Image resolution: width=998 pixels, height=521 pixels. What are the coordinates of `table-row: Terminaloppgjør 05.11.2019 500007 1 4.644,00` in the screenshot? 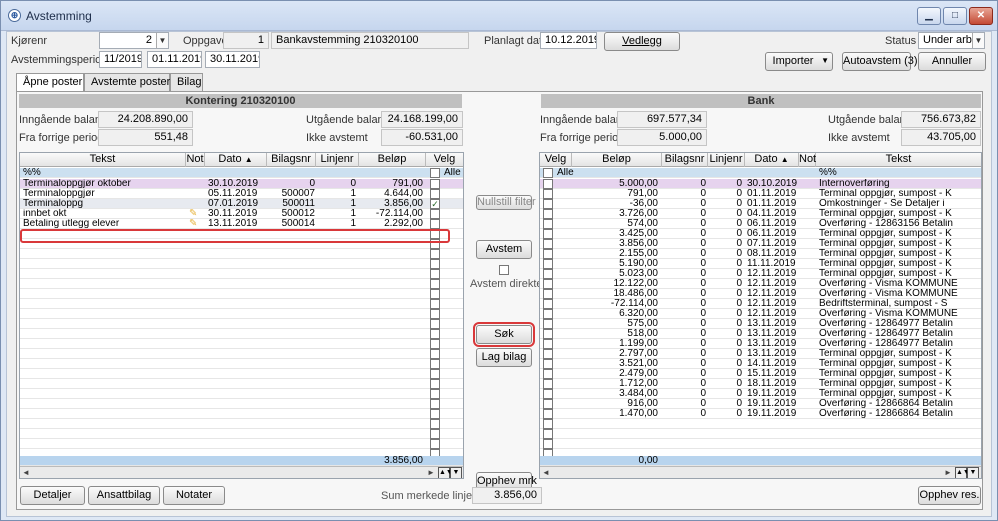 It's located at (241, 194).